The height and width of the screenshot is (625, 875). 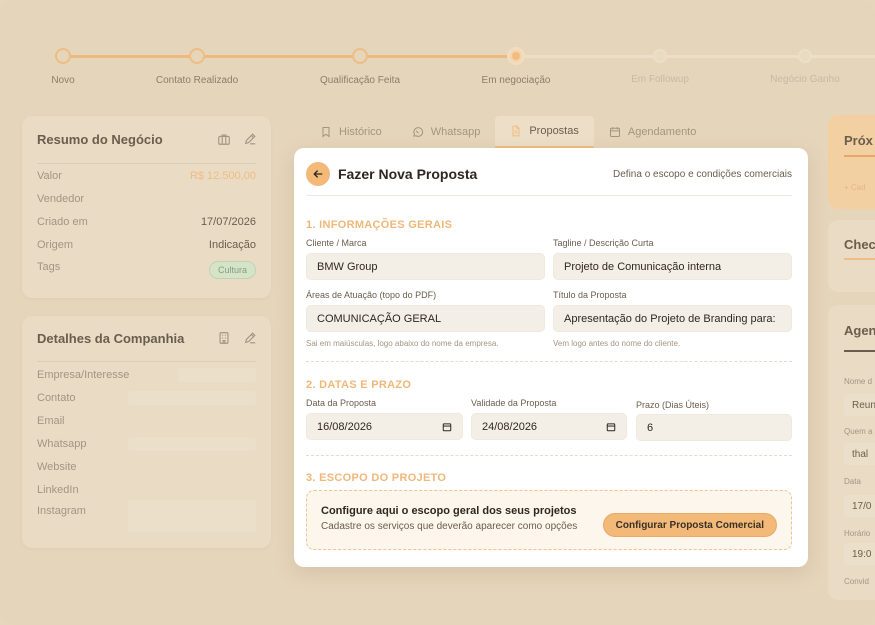 I want to click on attendee-input: thal, so click(x=859, y=454).